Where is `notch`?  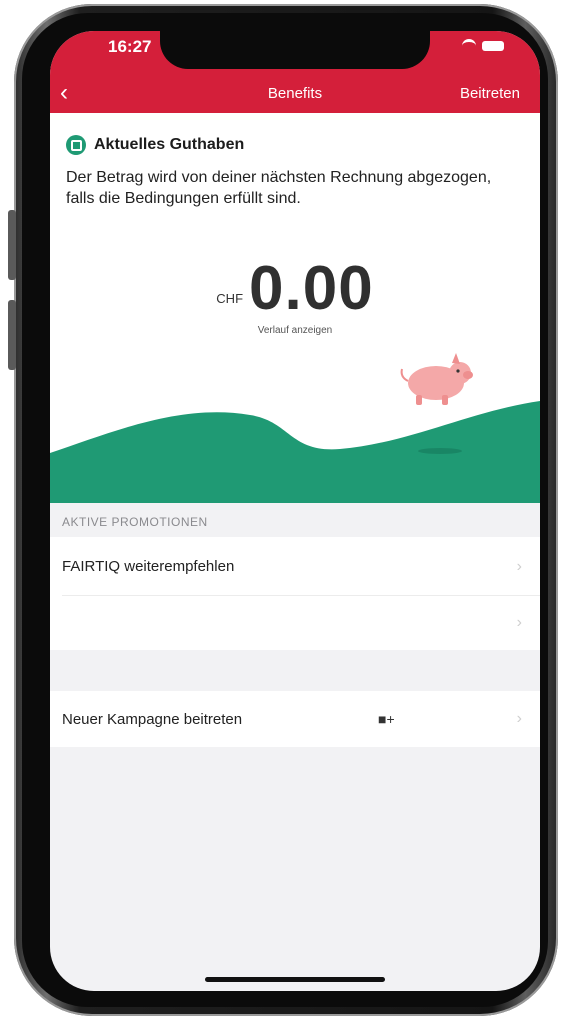 notch is located at coordinates (295, 50).